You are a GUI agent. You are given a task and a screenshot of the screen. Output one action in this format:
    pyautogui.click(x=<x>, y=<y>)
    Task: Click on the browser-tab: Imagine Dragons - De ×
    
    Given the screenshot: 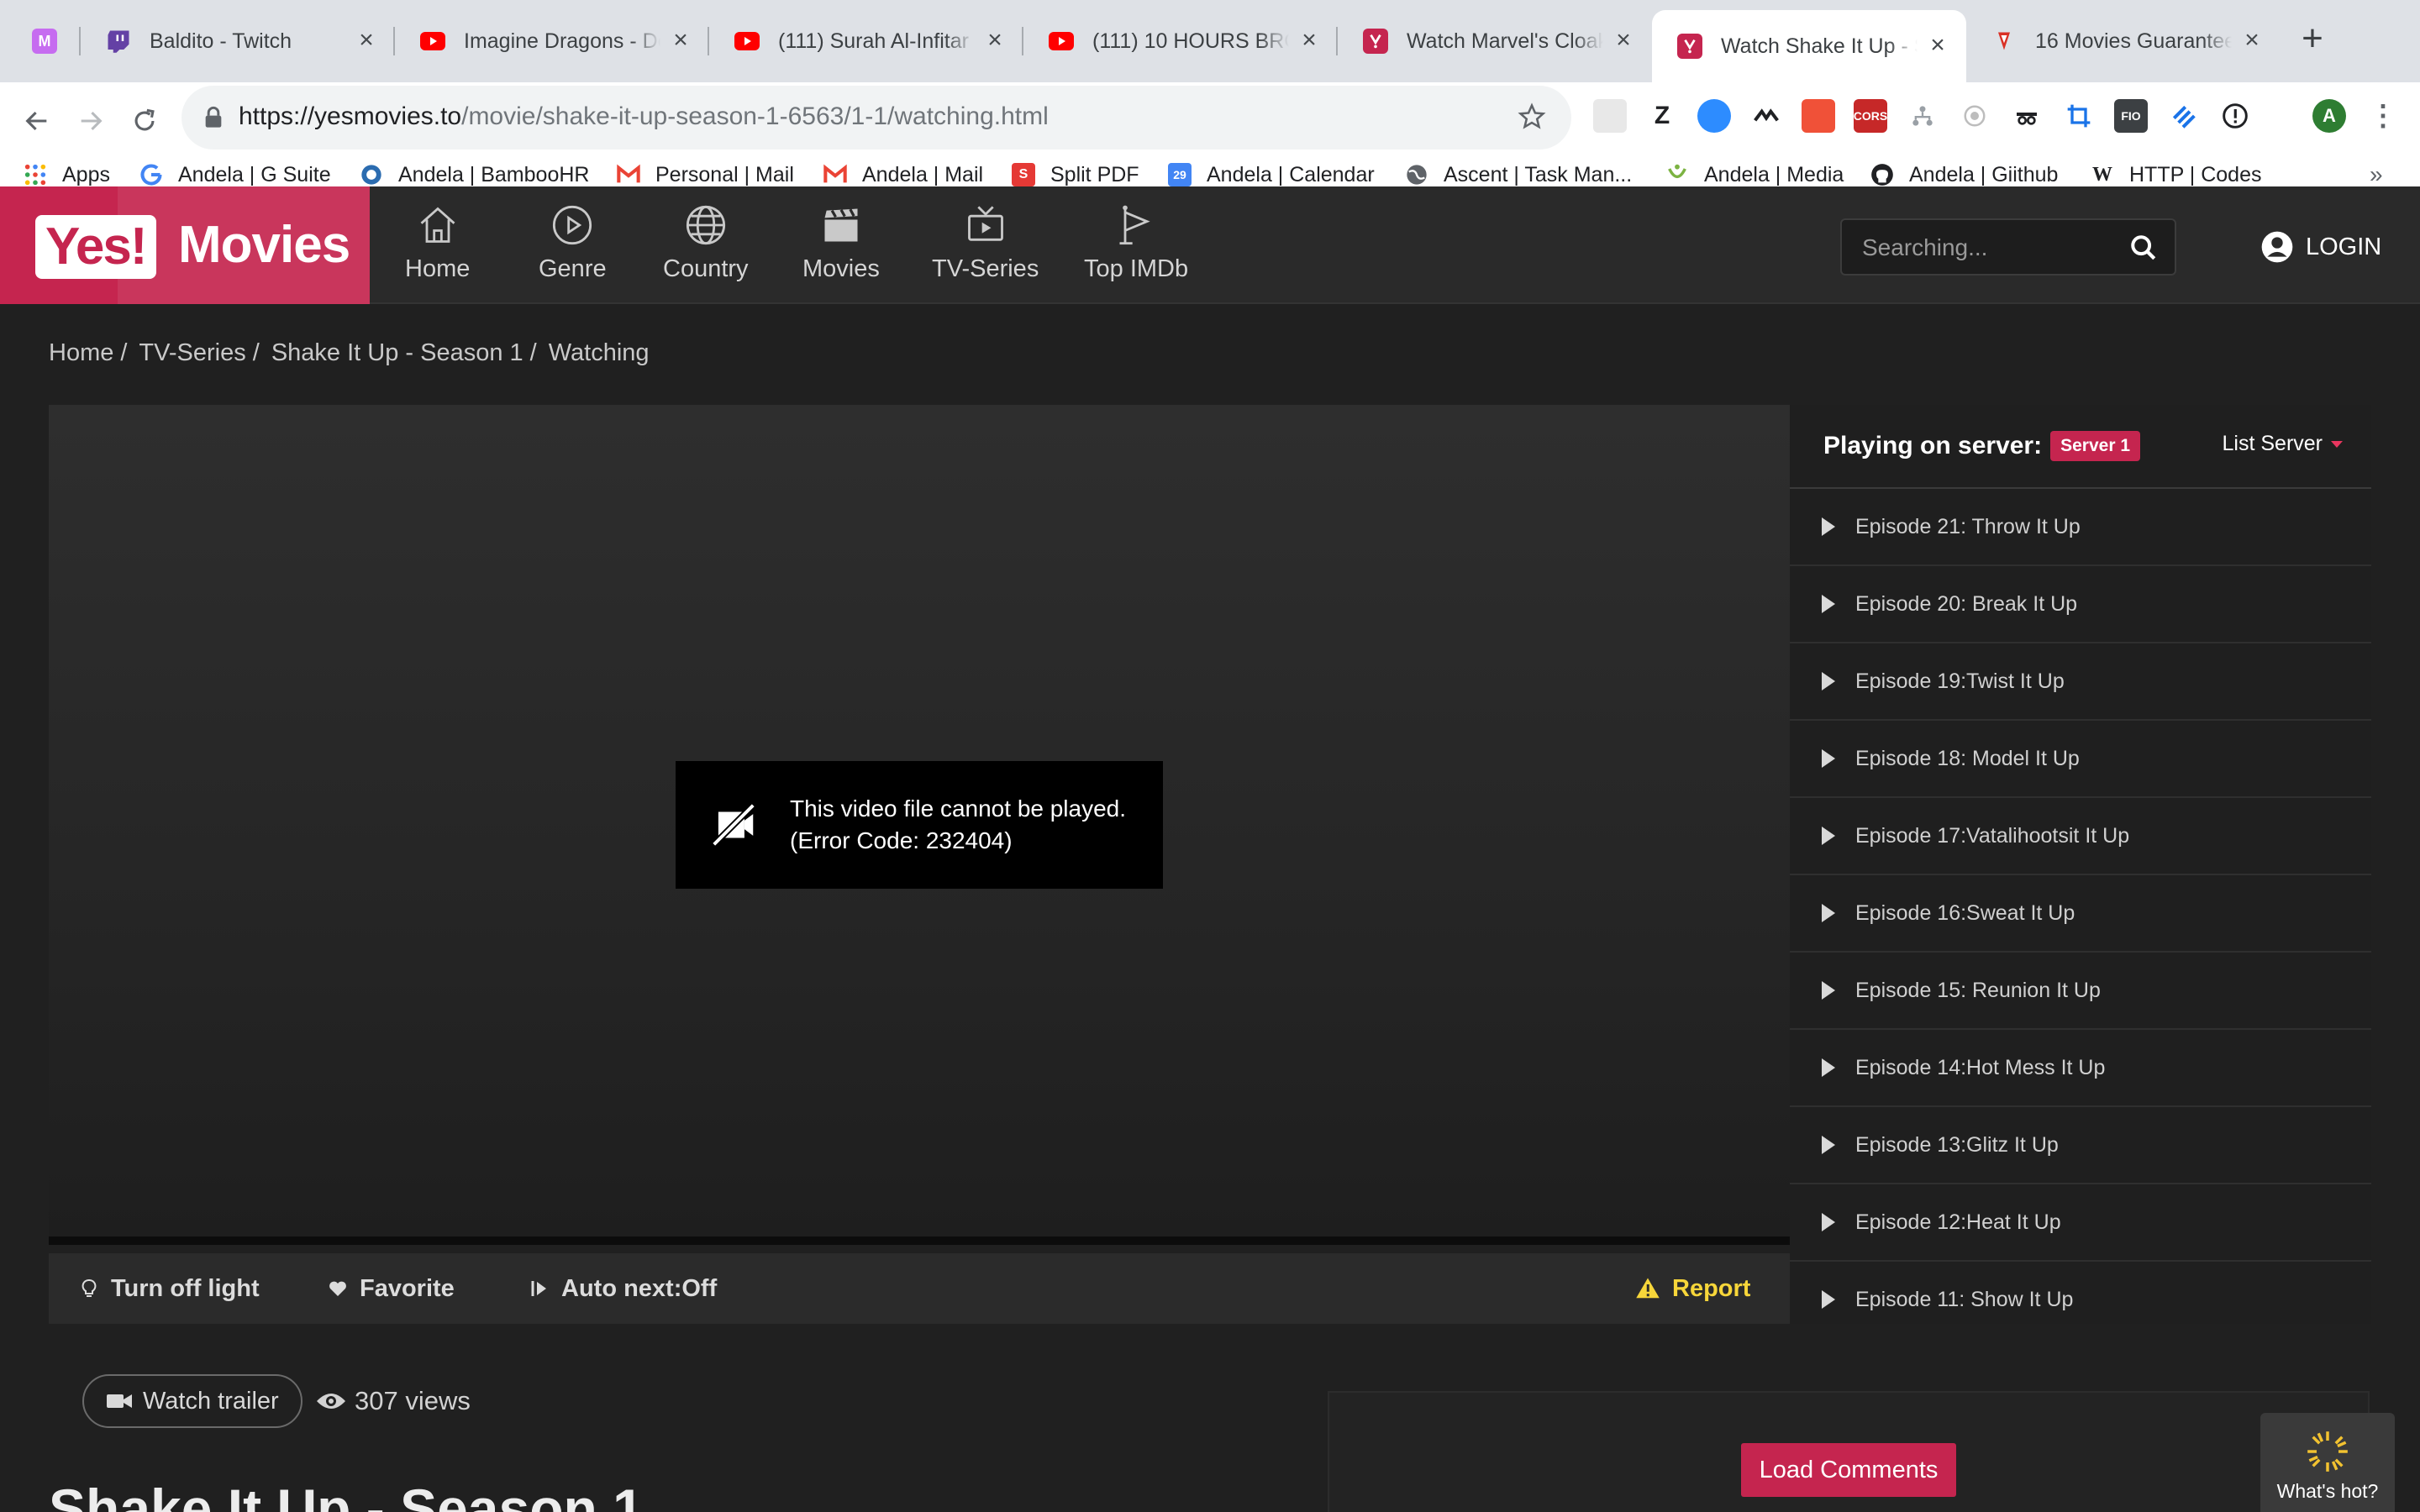 What is the action you would take?
    pyautogui.click(x=552, y=41)
    